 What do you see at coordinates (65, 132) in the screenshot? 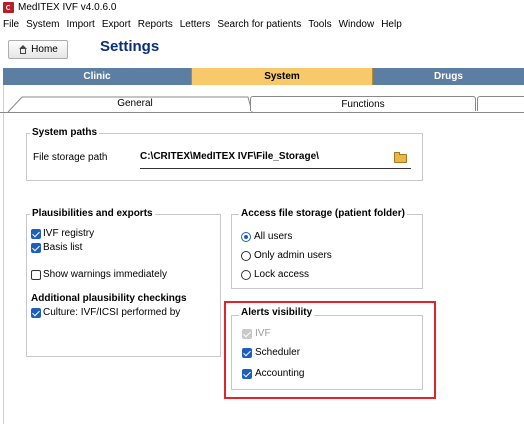
I see `system-paths-title: System paths` at bounding box center [65, 132].